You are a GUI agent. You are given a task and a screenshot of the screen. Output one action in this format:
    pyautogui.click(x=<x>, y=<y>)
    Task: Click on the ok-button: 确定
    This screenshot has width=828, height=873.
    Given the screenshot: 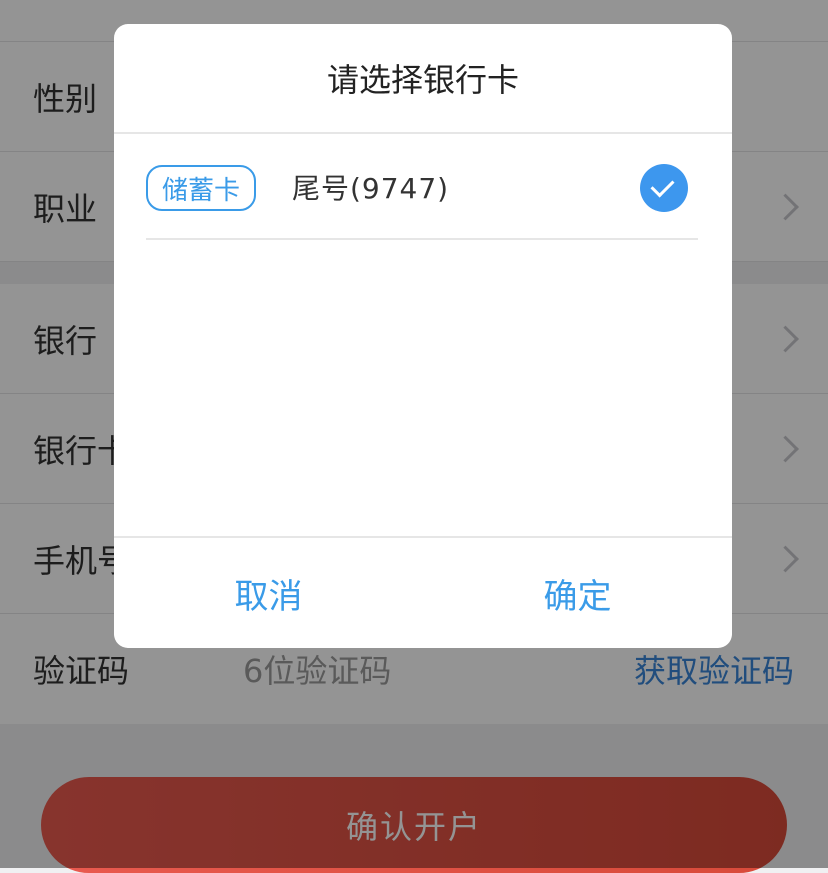 What is the action you would take?
    pyautogui.click(x=577, y=593)
    